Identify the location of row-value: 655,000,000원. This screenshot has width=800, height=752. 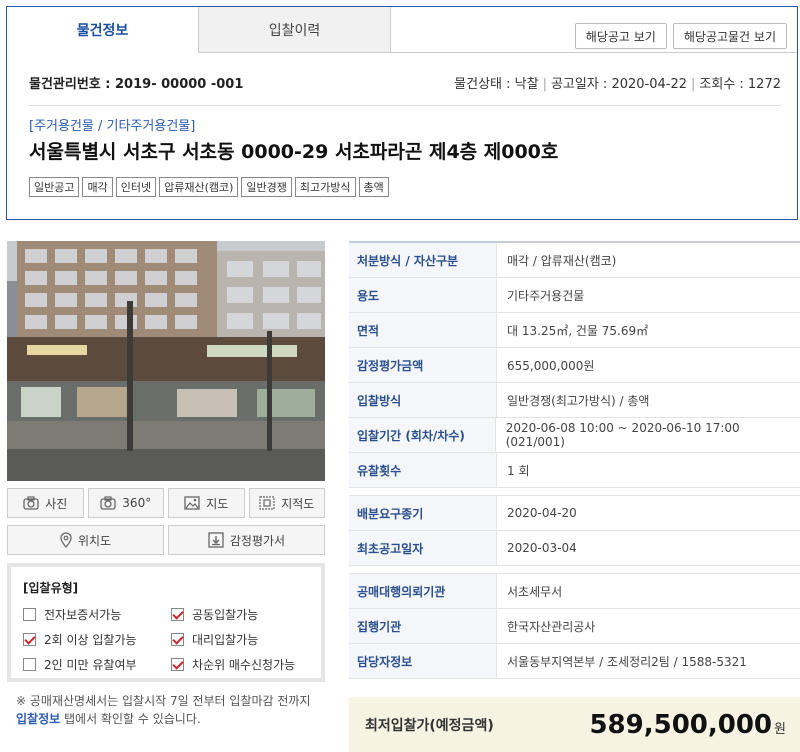
(551, 365).